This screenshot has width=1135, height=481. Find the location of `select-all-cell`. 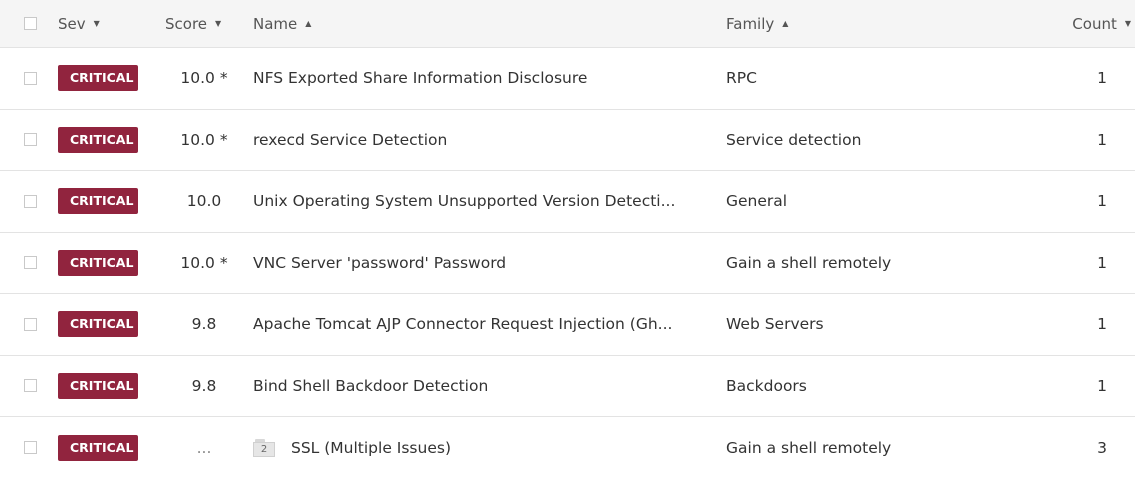

select-all-cell is located at coordinates (34, 23).